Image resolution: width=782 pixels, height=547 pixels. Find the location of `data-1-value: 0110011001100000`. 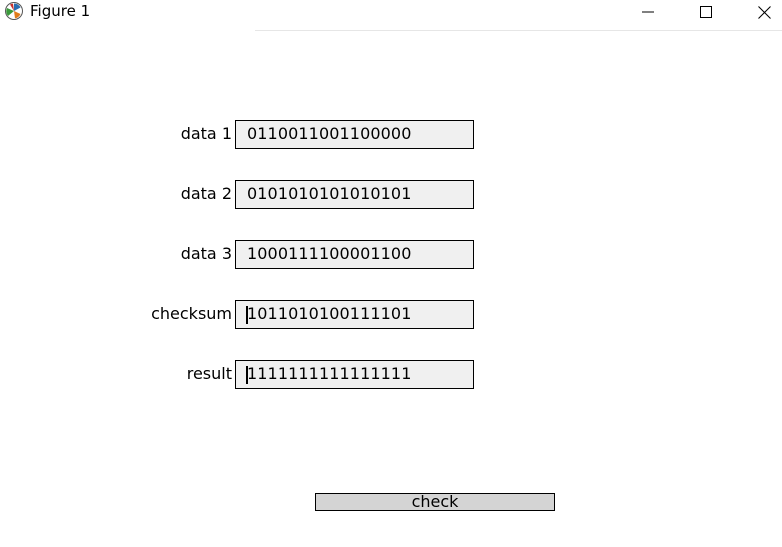

data-1-value: 0110011001100000 is located at coordinates (329, 133).